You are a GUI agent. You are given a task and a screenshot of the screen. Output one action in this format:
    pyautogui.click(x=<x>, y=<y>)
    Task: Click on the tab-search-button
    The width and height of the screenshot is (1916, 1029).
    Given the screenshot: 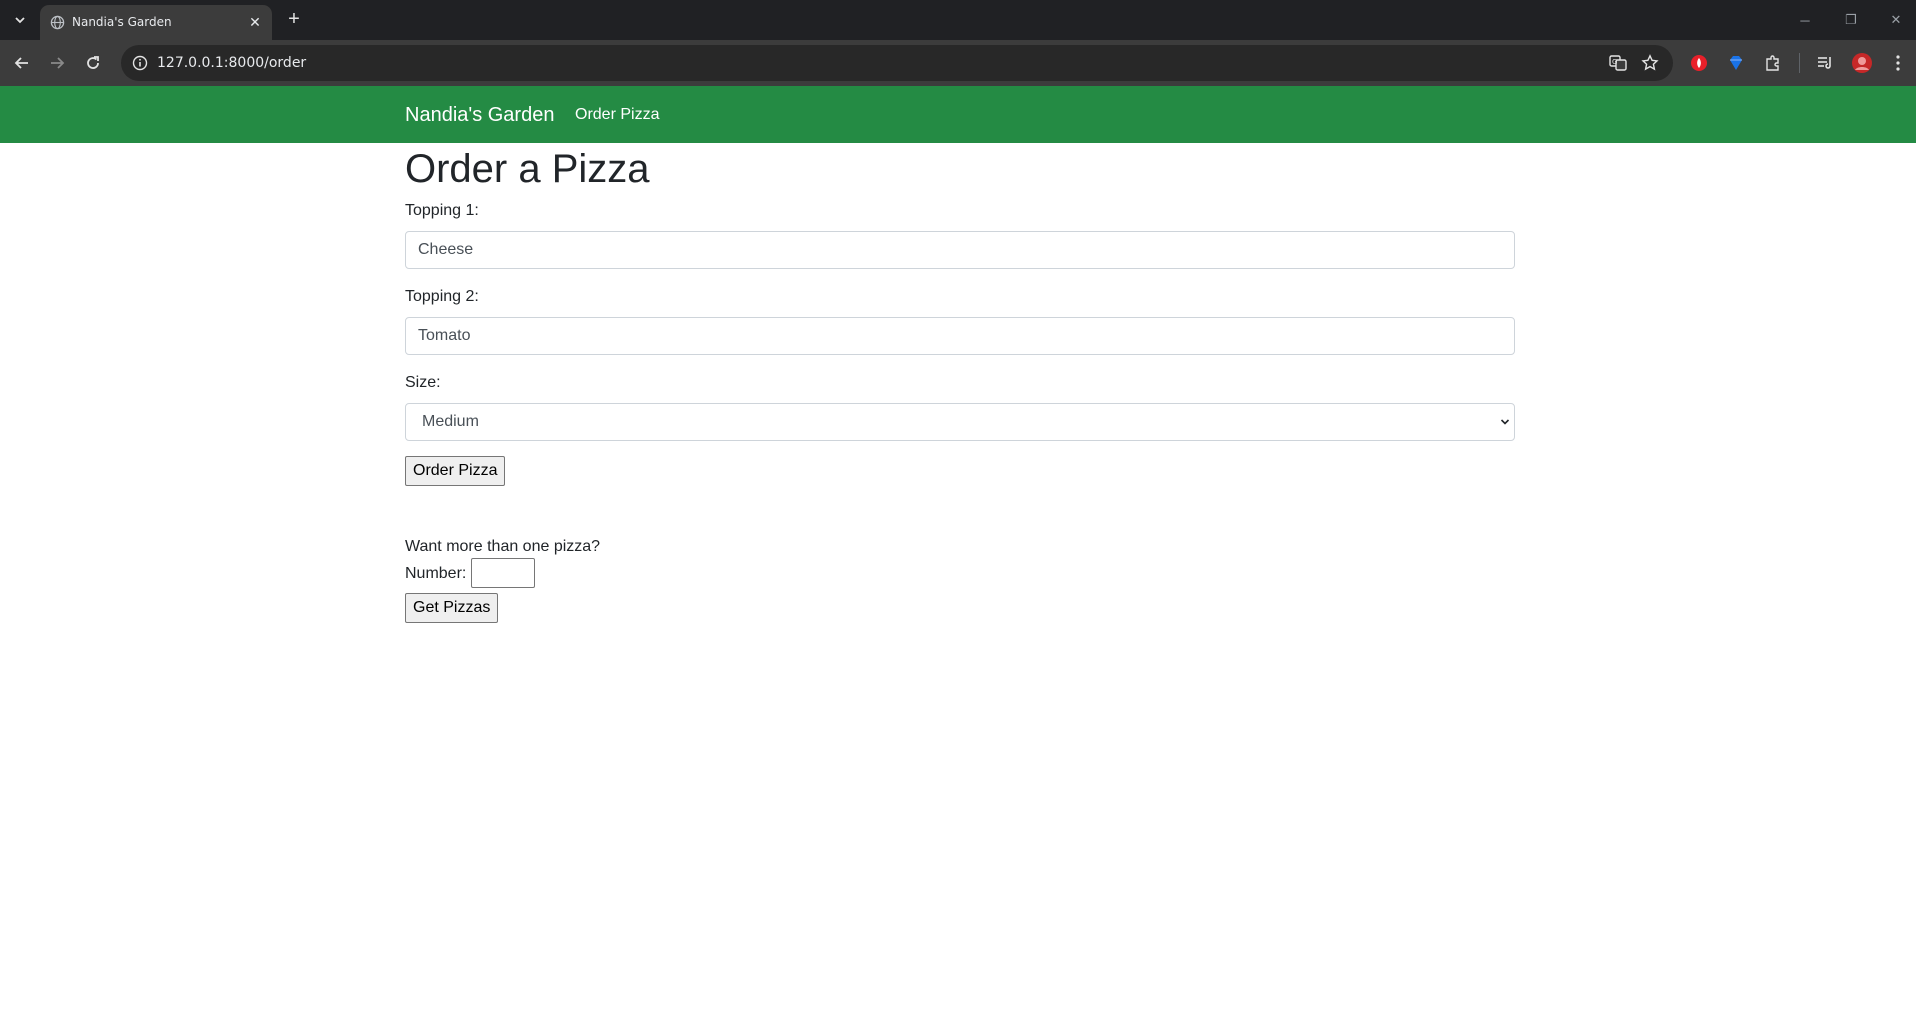 What is the action you would take?
    pyautogui.click(x=20, y=20)
    